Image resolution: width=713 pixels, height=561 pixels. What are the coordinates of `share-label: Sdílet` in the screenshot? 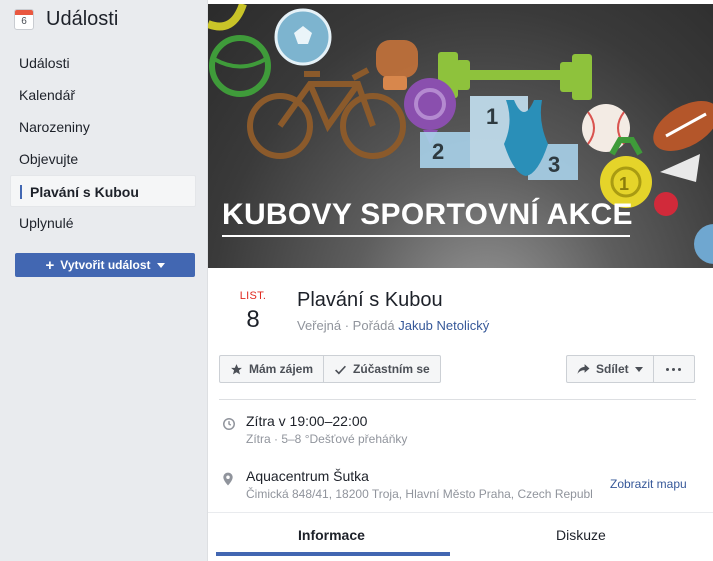 It's located at (612, 369).